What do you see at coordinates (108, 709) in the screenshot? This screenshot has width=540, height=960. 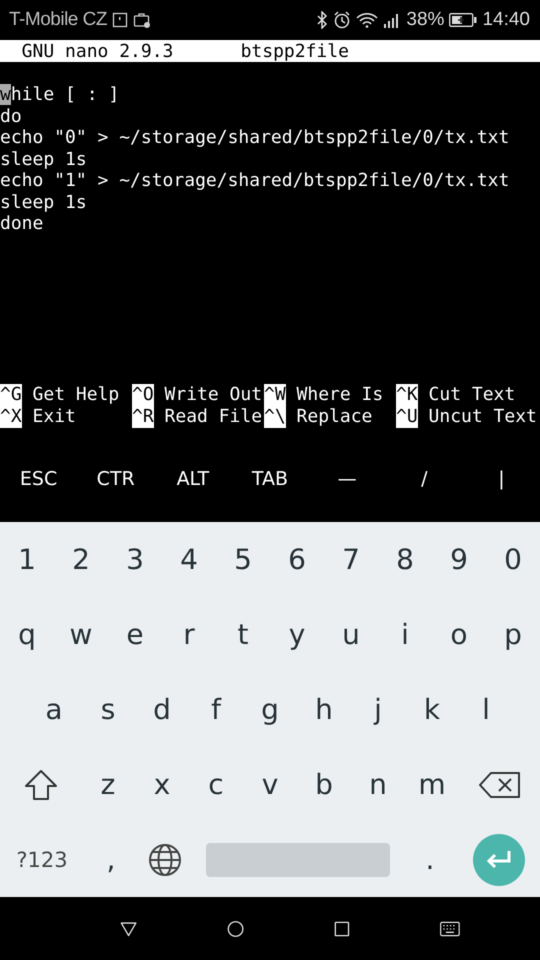 I see `keyboard-key: s` at bounding box center [108, 709].